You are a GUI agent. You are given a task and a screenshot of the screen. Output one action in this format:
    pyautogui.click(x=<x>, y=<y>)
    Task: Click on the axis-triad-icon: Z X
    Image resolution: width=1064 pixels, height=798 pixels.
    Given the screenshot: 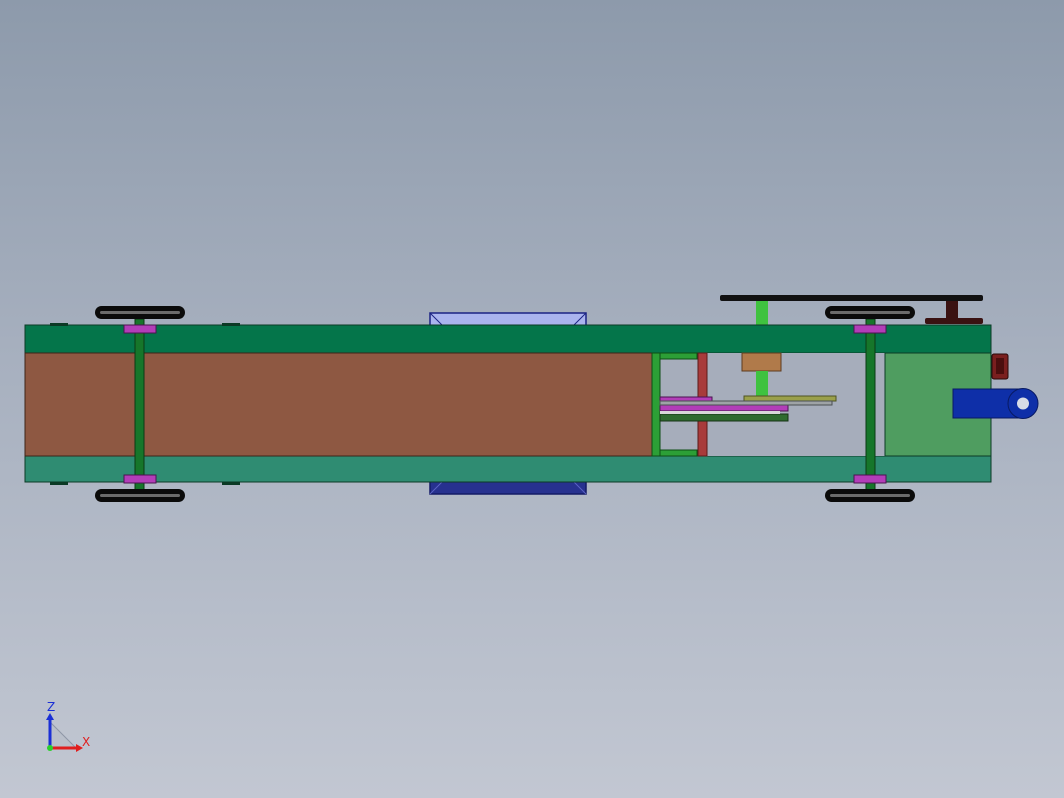 What is the action you would take?
    pyautogui.click(x=68, y=726)
    